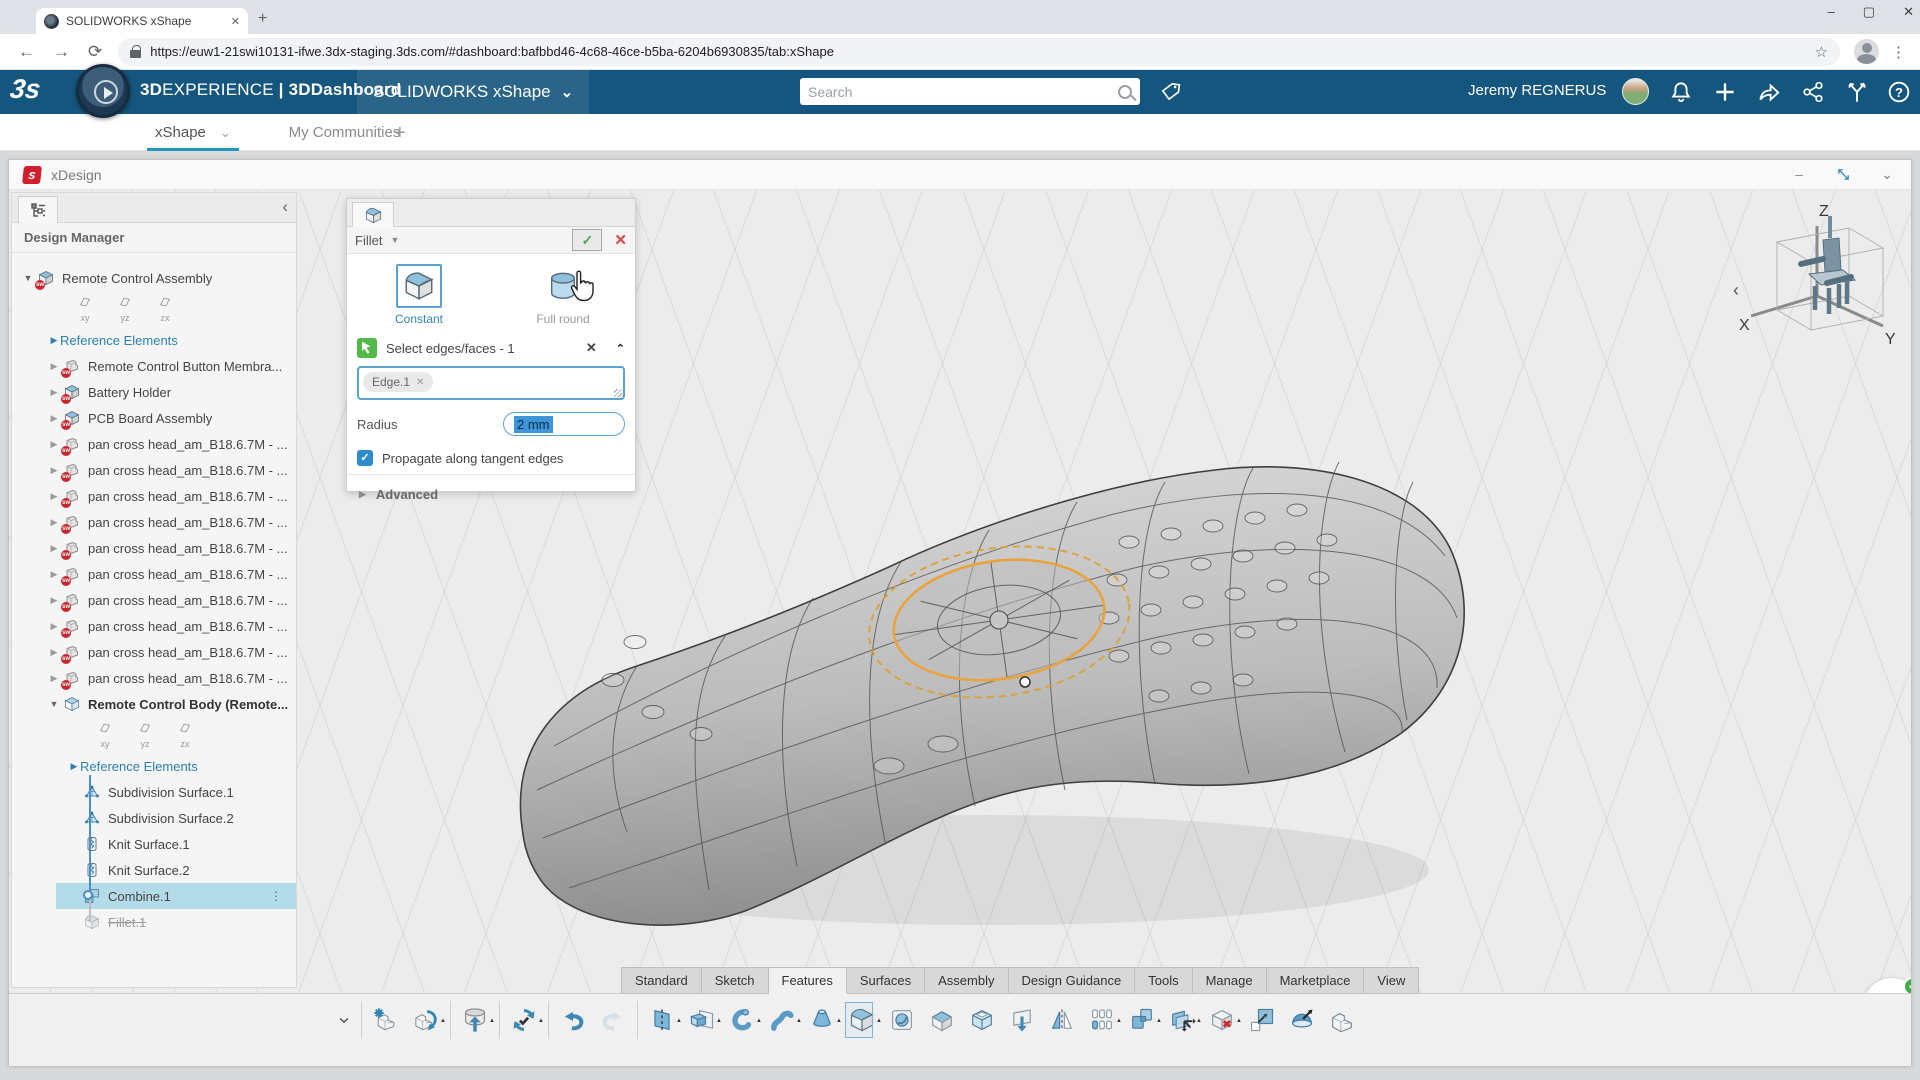  I want to click on dashboard-tab-xshape: xShape ⌄, so click(193, 132).